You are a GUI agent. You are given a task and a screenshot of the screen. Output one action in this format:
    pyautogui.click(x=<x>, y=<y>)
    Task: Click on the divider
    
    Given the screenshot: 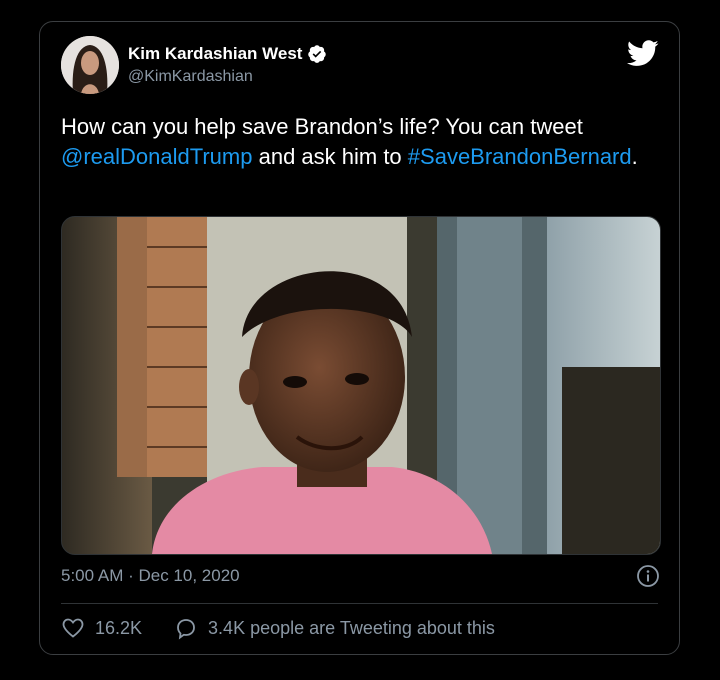 What is the action you would take?
    pyautogui.click(x=359, y=603)
    